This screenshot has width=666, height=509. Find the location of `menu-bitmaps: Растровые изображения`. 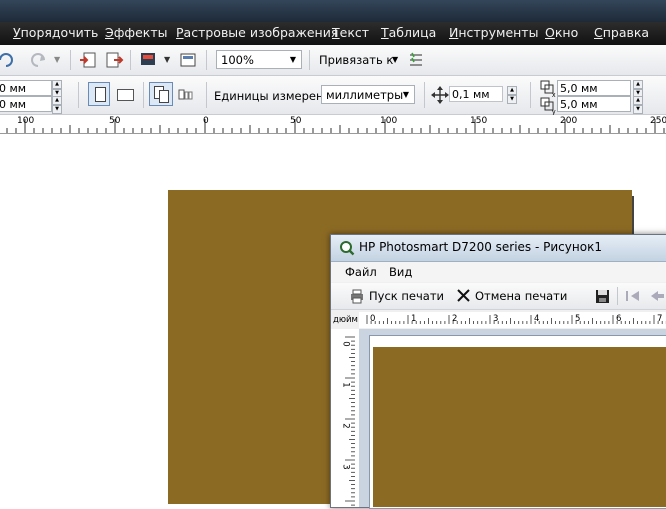

menu-bitmaps: Растровые изображения is located at coordinates (257, 32).